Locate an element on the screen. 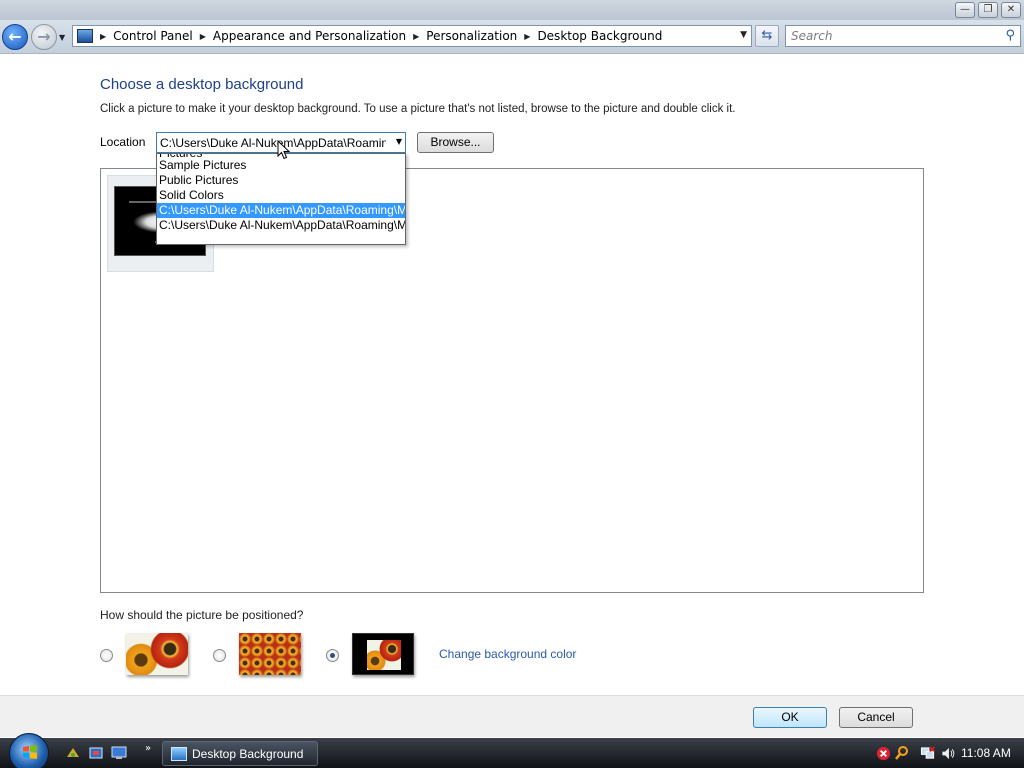  quicklaunch-show-desktop-icon is located at coordinates (119, 753).